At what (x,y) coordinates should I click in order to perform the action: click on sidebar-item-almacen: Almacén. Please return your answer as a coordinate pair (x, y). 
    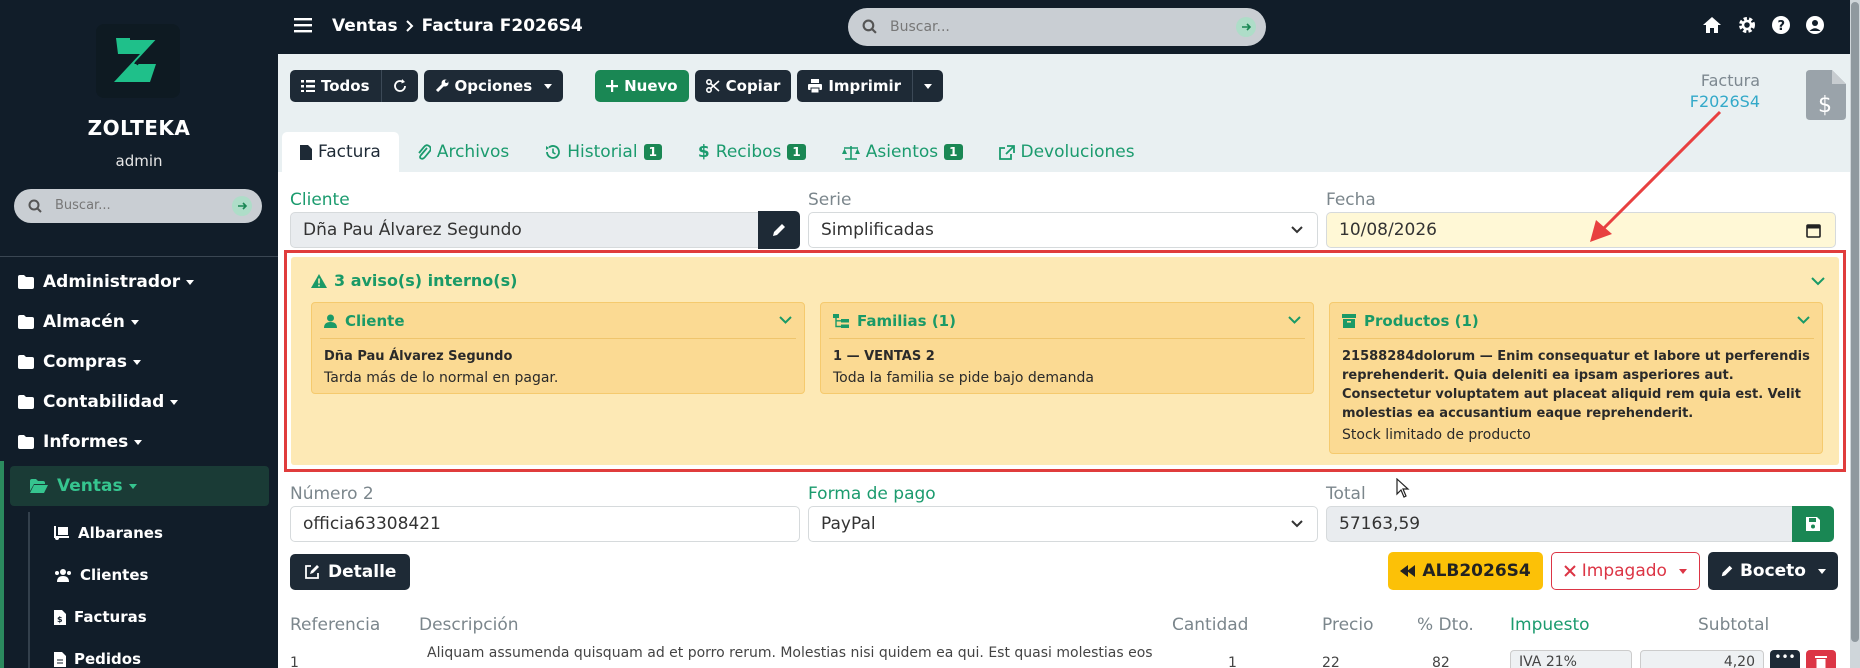
    Looking at the image, I should click on (139, 322).